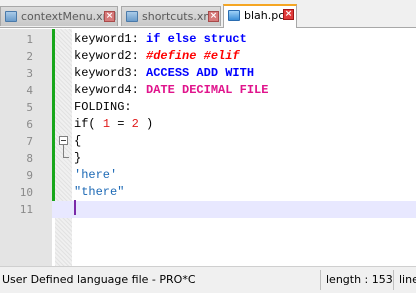 Image resolution: width=416 pixels, height=293 pixels. I want to click on fold-end-marker, so click(66, 157).